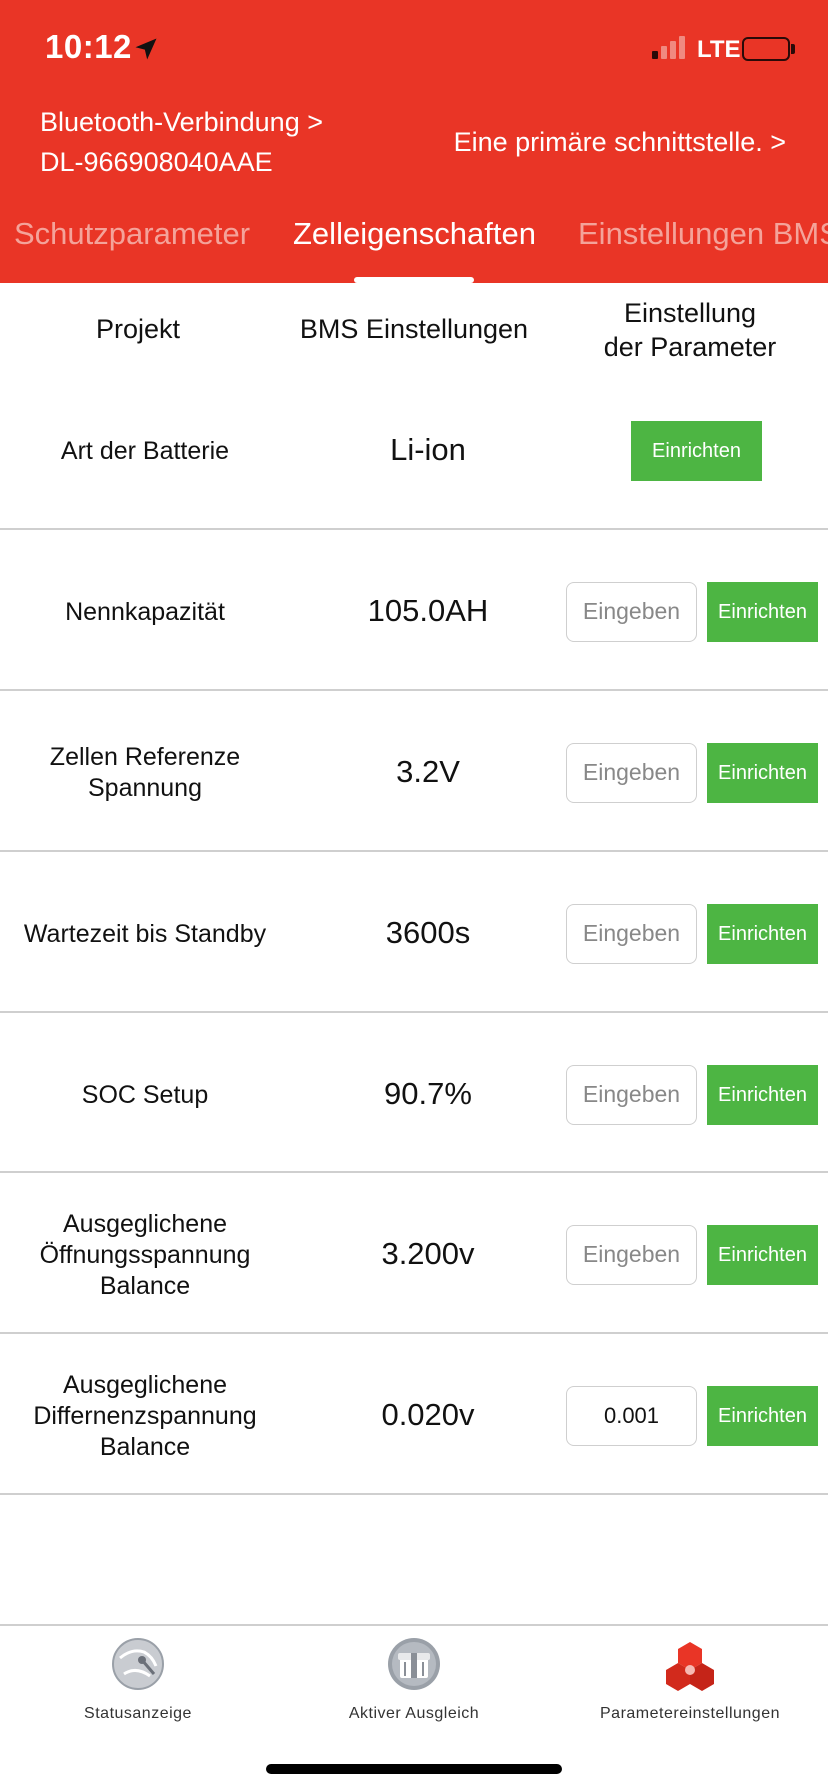  What do you see at coordinates (631, 1255) in the screenshot?
I see `balance-opening-voltage-input: Eingeben` at bounding box center [631, 1255].